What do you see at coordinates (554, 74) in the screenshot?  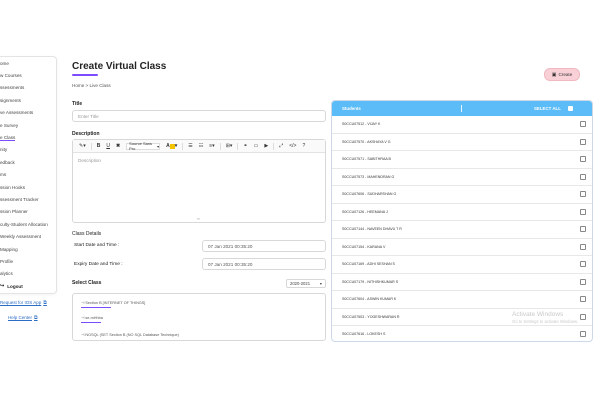 I see `save-icon: ▣` at bounding box center [554, 74].